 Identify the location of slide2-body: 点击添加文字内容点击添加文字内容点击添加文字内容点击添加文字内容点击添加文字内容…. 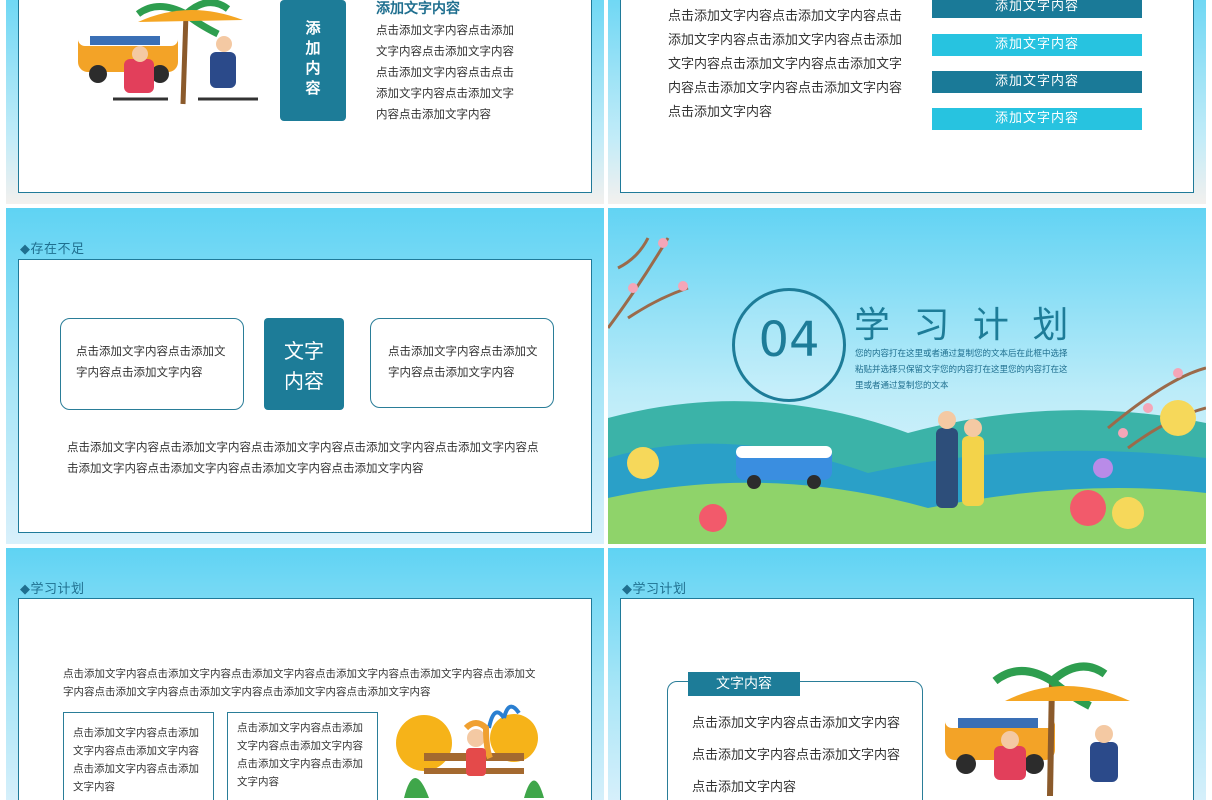
(785, 64).